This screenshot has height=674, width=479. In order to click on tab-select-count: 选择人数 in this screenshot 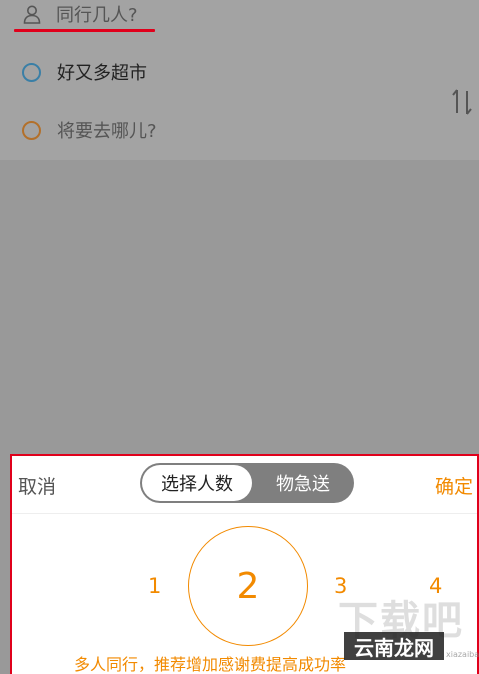, I will do `click(197, 483)`.